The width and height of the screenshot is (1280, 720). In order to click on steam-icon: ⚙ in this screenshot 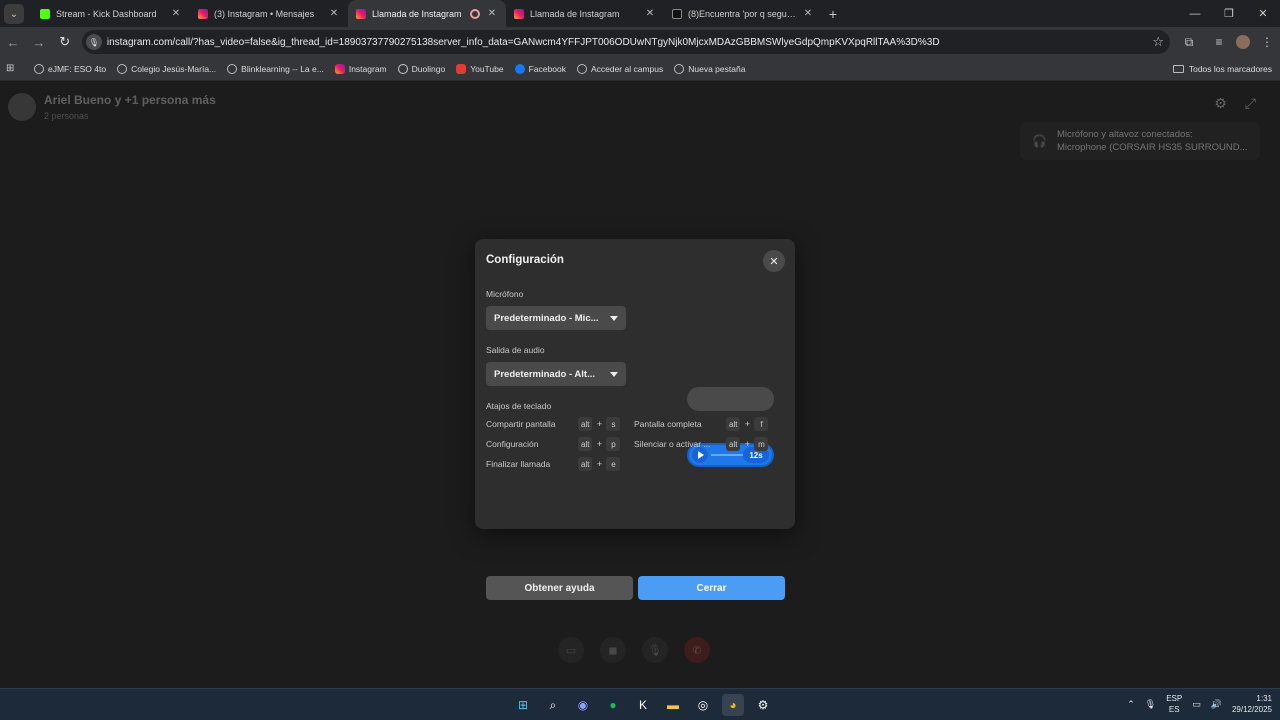, I will do `click(763, 705)`.